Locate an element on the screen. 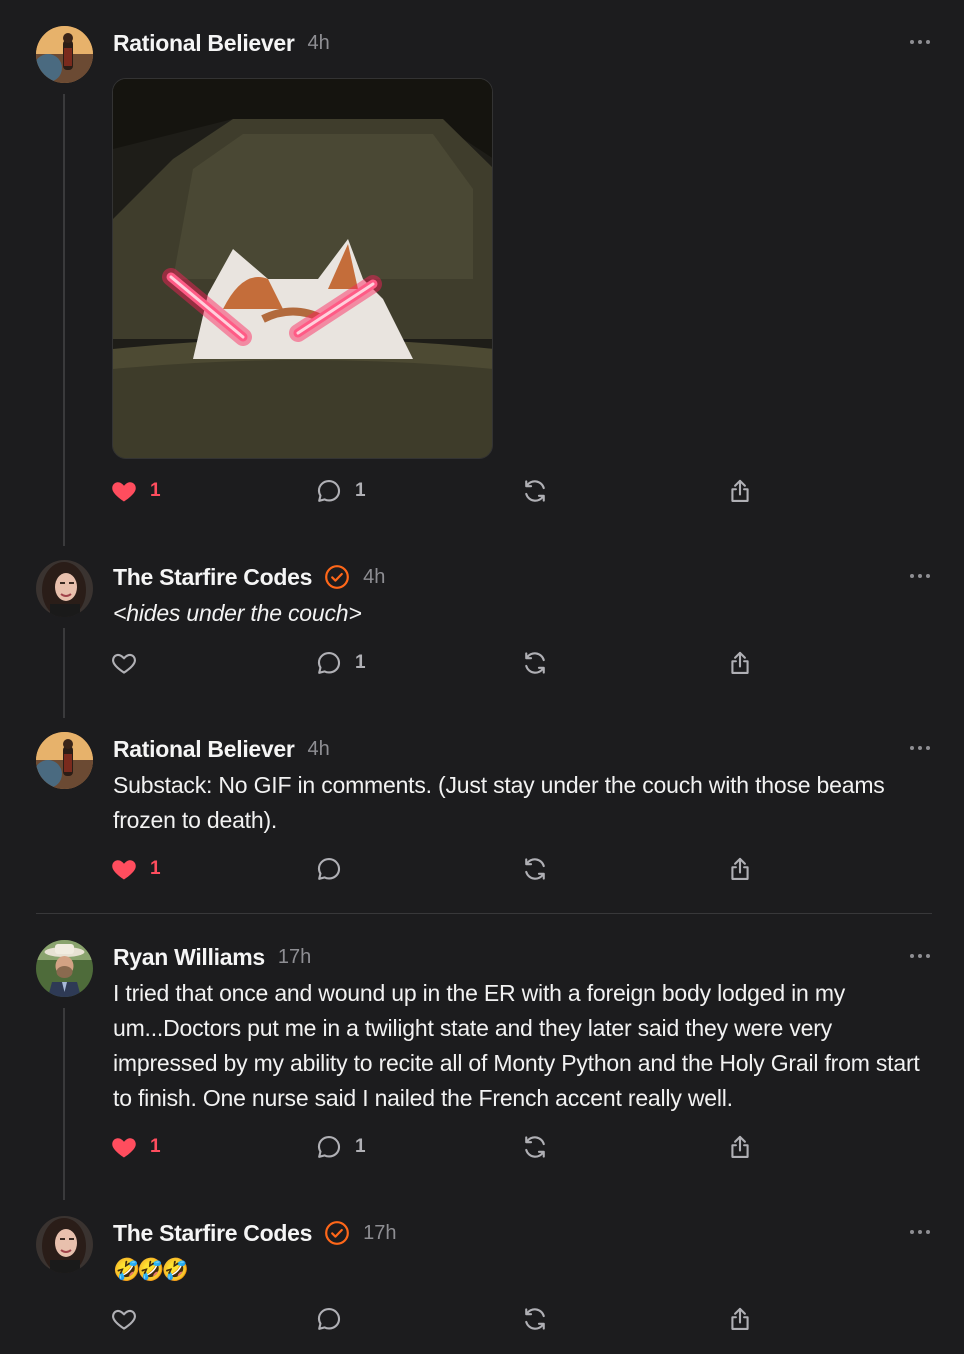 The image size is (964, 1354). comment-header: Ryan Williams 17h is located at coordinates (212, 957).